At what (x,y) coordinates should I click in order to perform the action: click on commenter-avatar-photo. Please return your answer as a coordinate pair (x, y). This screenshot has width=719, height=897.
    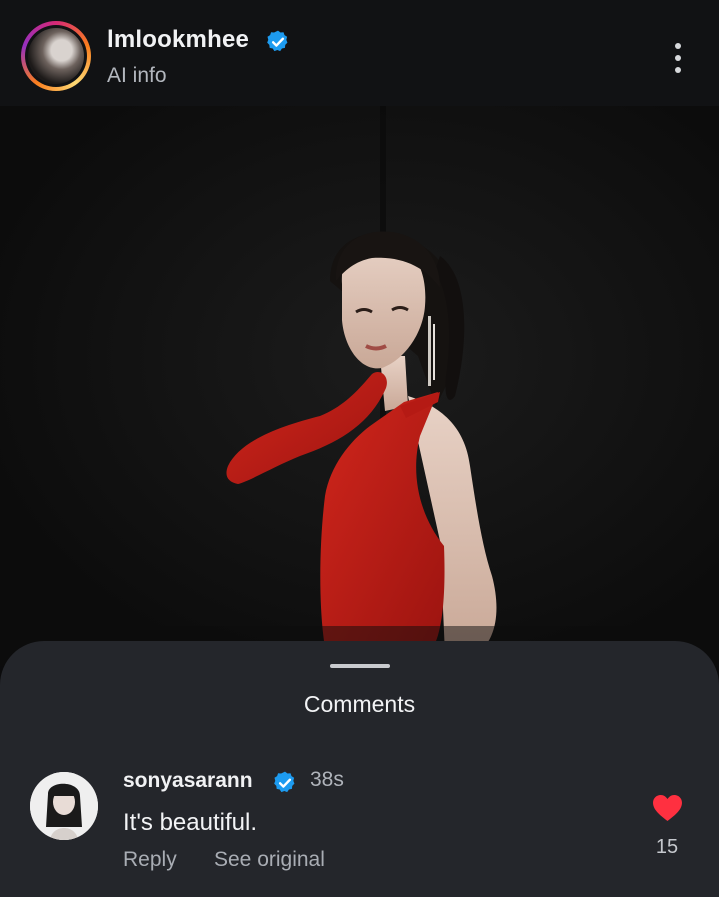
    Looking at the image, I should click on (64, 806).